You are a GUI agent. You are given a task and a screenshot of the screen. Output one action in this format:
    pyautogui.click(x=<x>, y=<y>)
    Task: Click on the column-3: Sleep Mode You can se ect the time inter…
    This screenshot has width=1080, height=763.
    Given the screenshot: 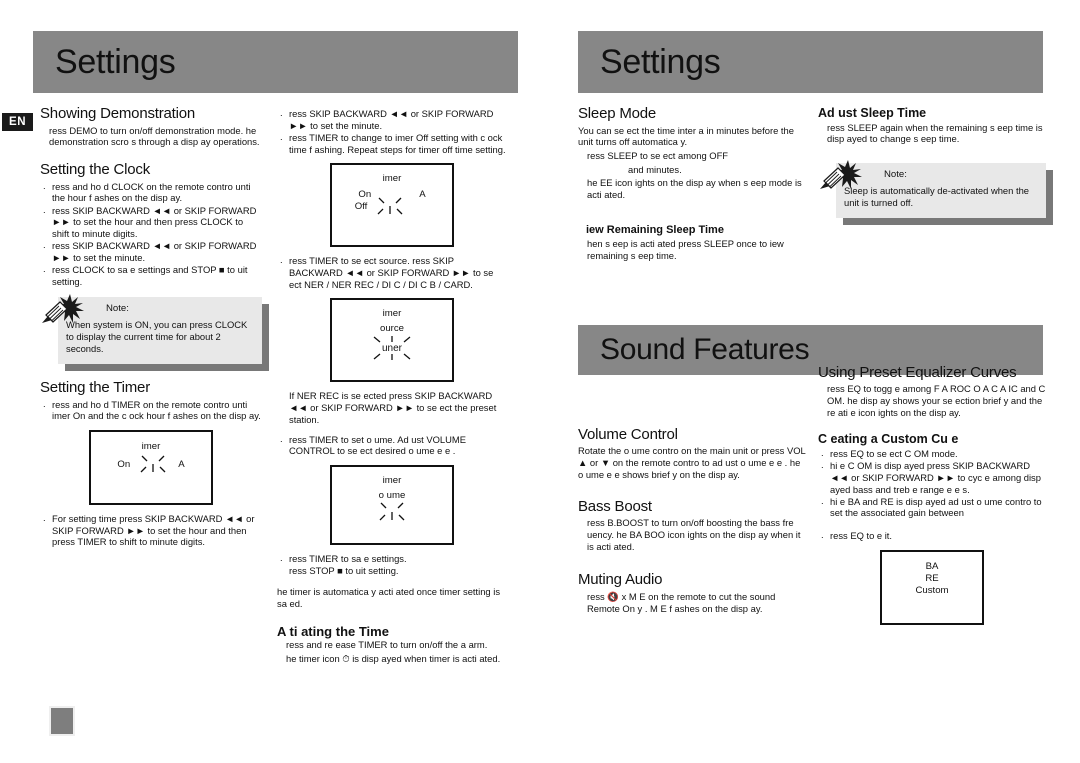 What is the action you would take?
    pyautogui.click(x=692, y=363)
    